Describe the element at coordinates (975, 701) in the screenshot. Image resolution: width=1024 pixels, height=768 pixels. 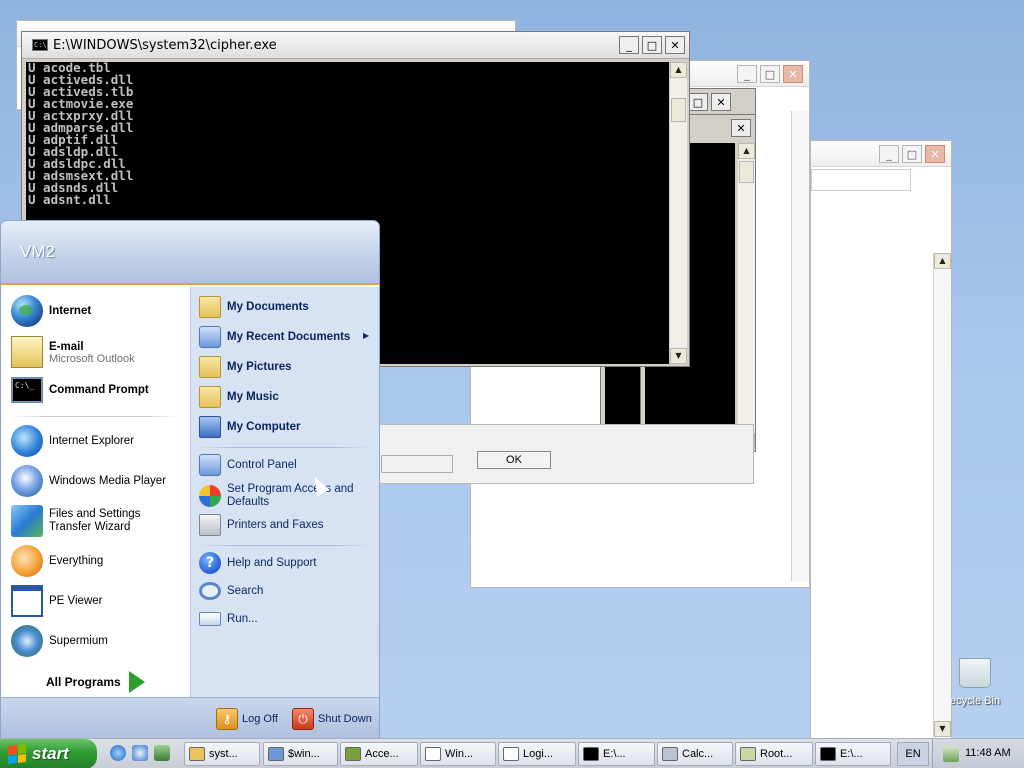
I see `recycle-bin-label: ecycle Bin` at that location.